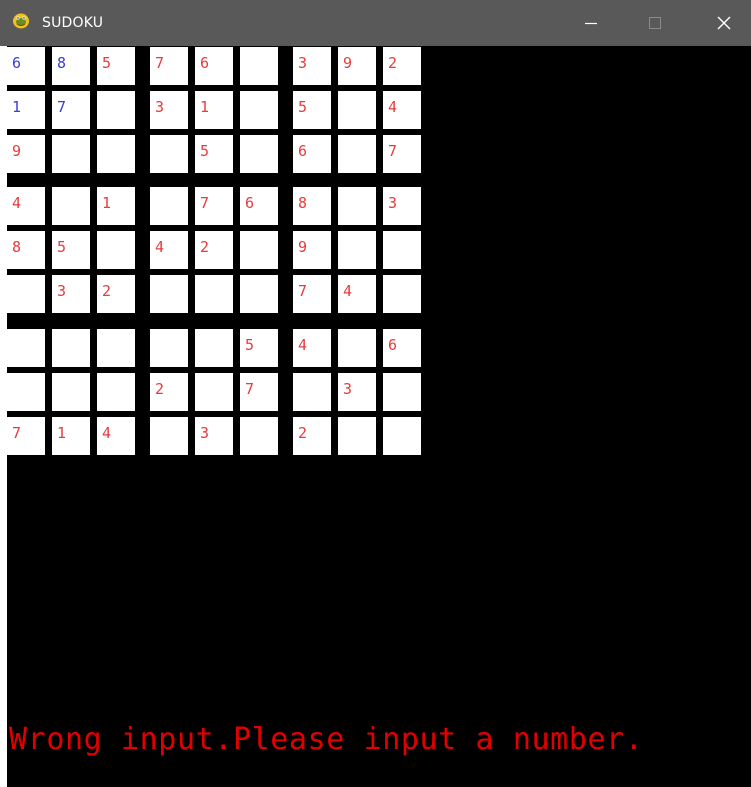 Image resolution: width=751 pixels, height=787 pixels. What do you see at coordinates (402, 294) in the screenshot?
I see `sudoku-cell-r6-c9` at bounding box center [402, 294].